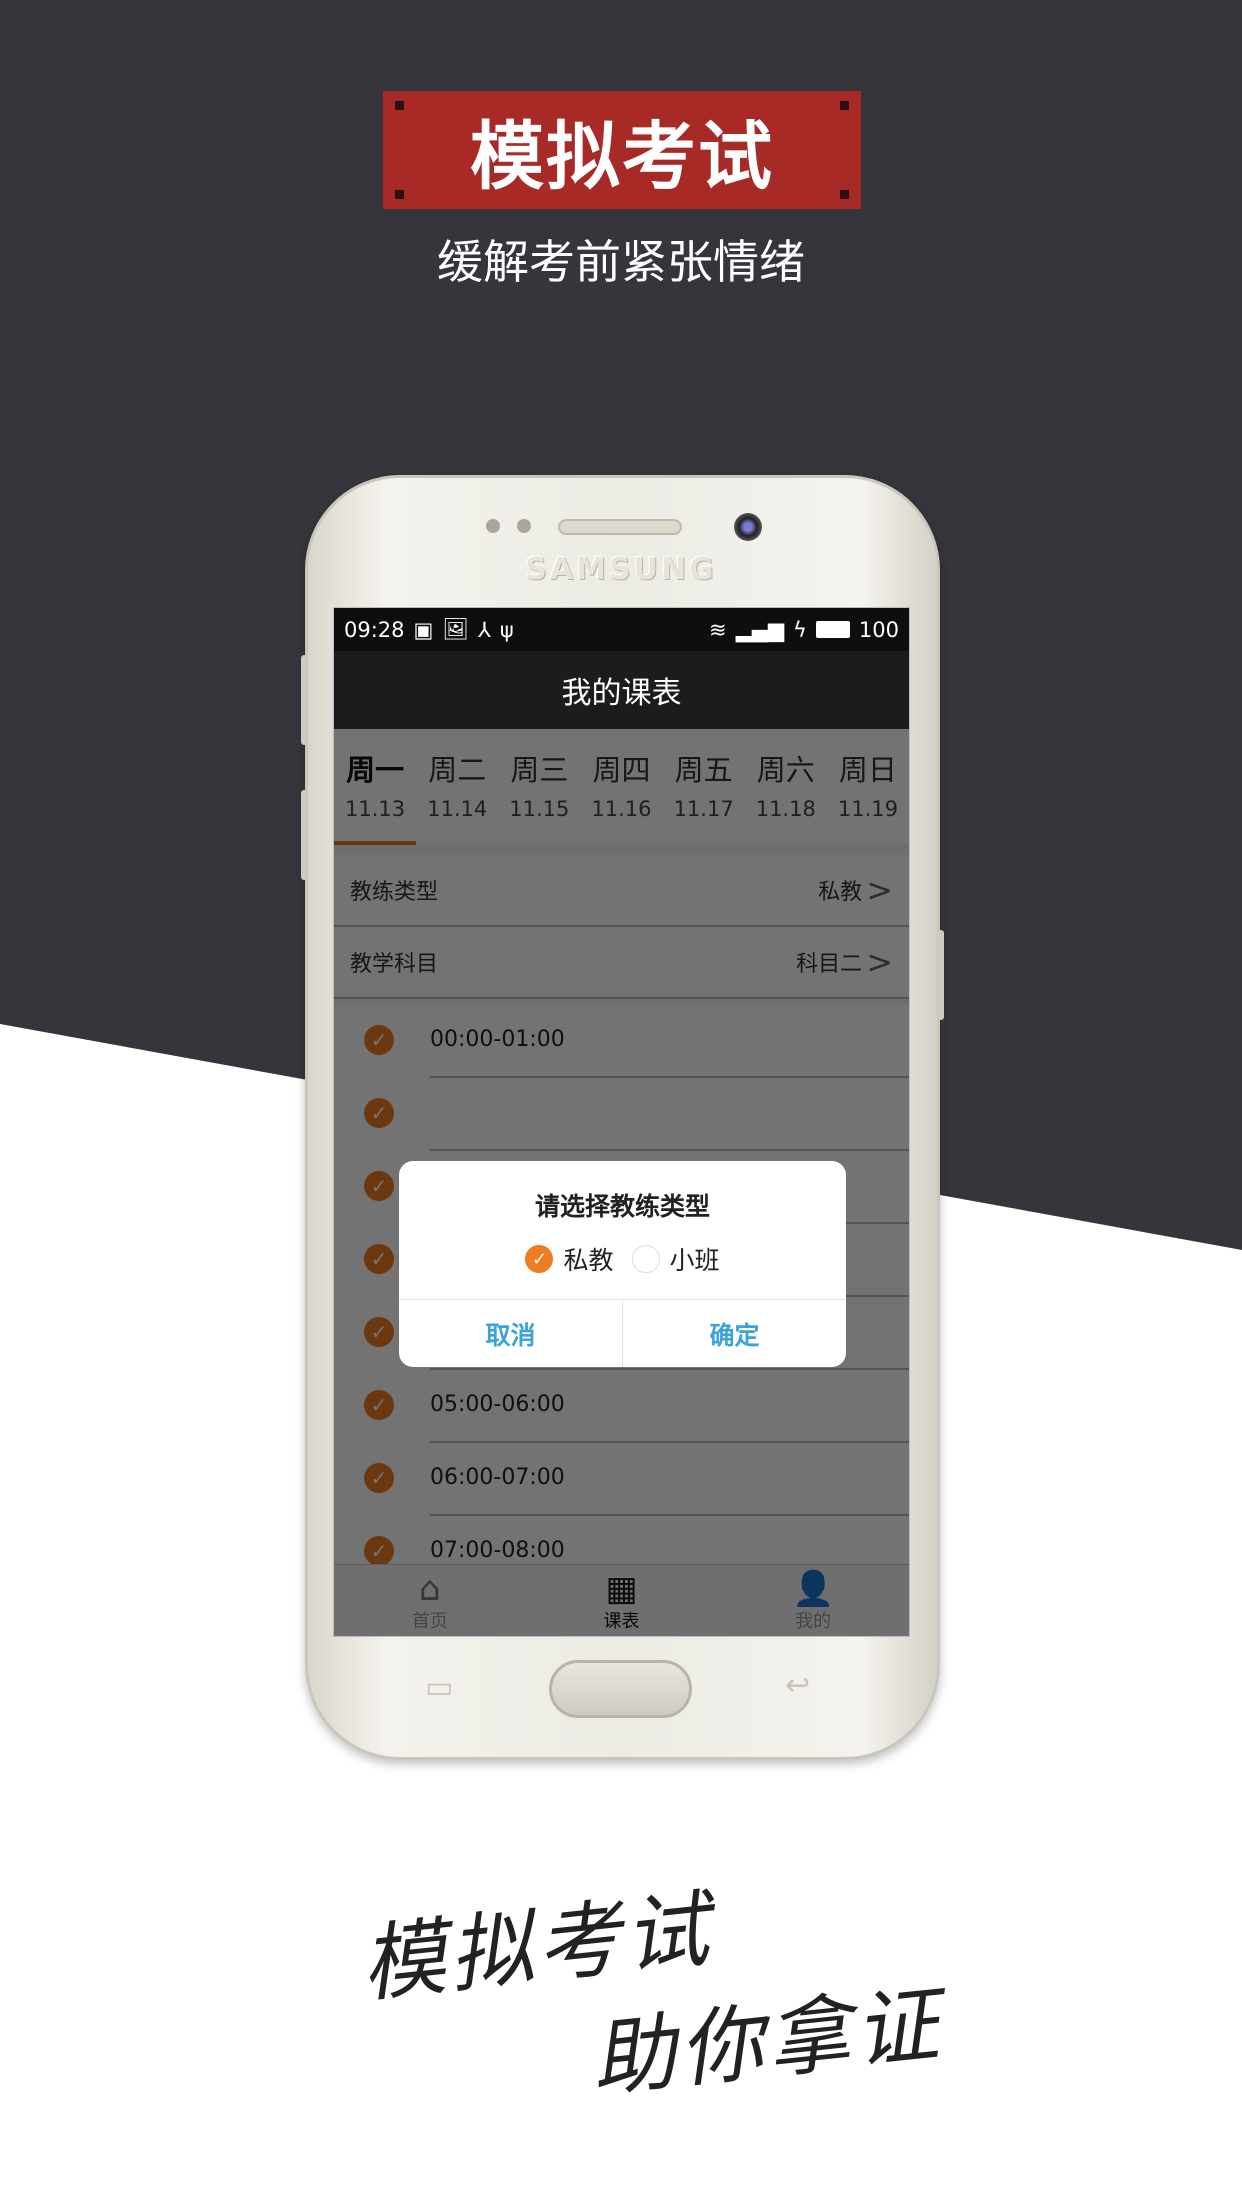 Image resolution: width=1242 pixels, height=2208 pixels. What do you see at coordinates (394, 892) in the screenshot?
I see `coach-type-label: 教练类型` at bounding box center [394, 892].